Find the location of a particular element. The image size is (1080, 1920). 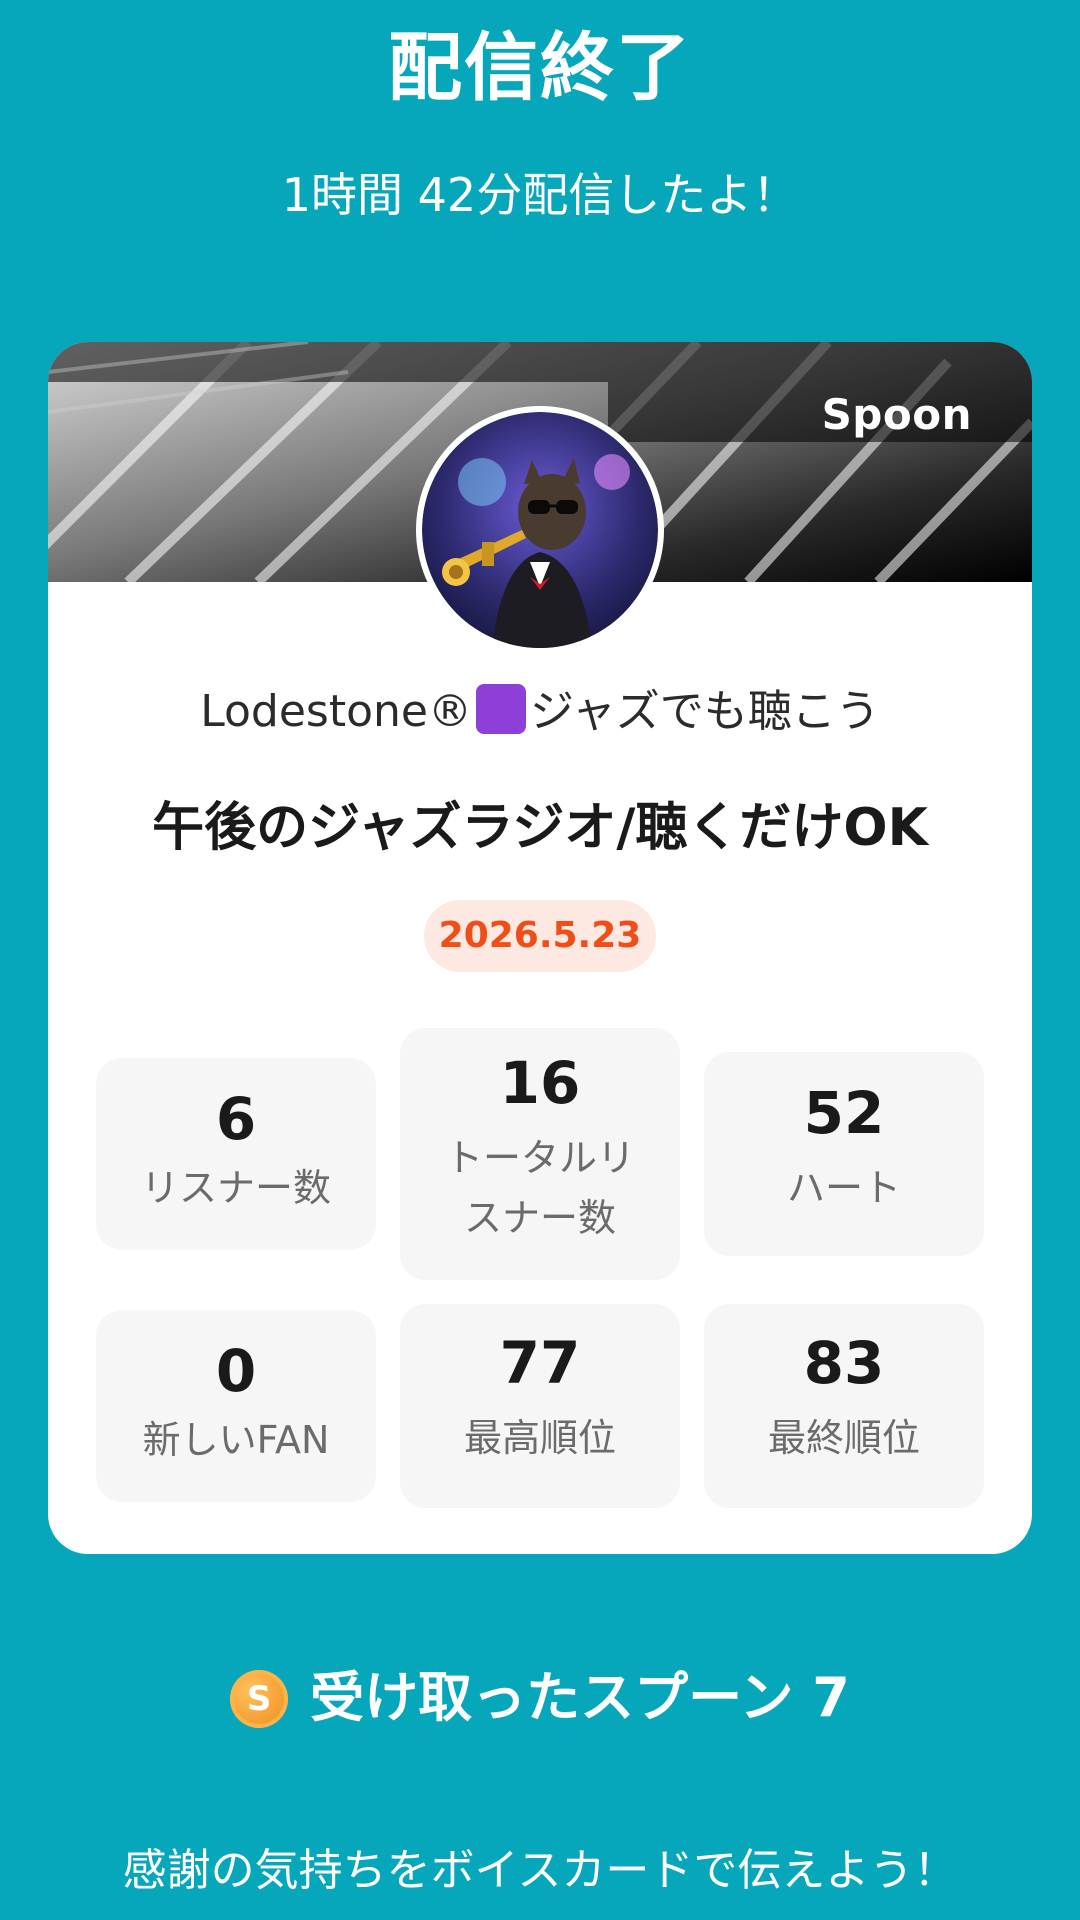

host-name: Lodestone® ジャズでも聴こう is located at coordinates (540, 712).